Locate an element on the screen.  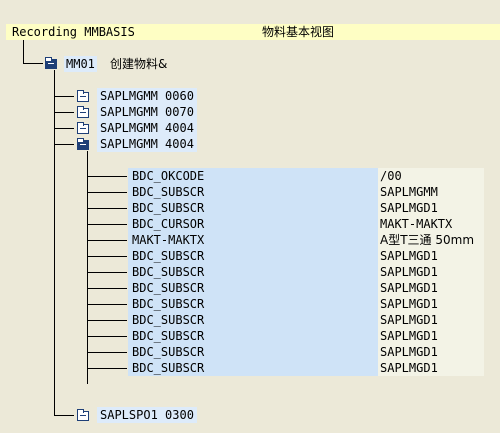
screen-dynpro: 0070 is located at coordinates (179, 112).